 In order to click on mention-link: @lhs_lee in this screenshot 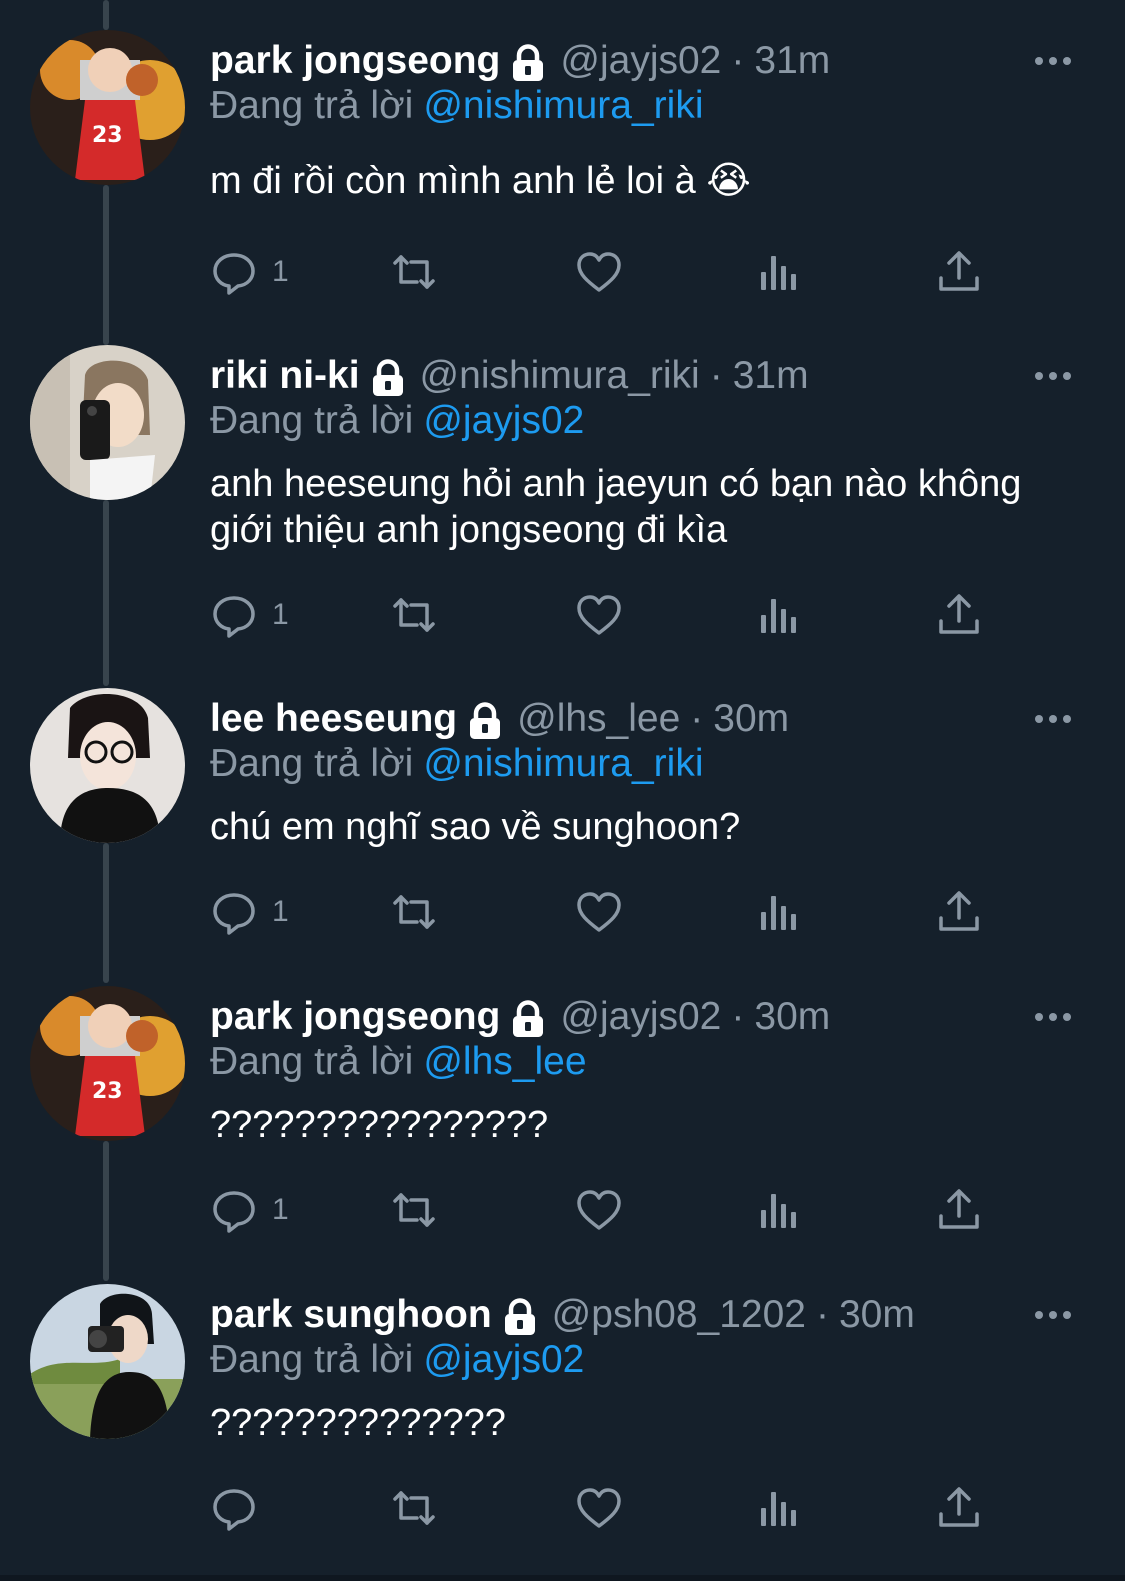, I will do `click(504, 1061)`.